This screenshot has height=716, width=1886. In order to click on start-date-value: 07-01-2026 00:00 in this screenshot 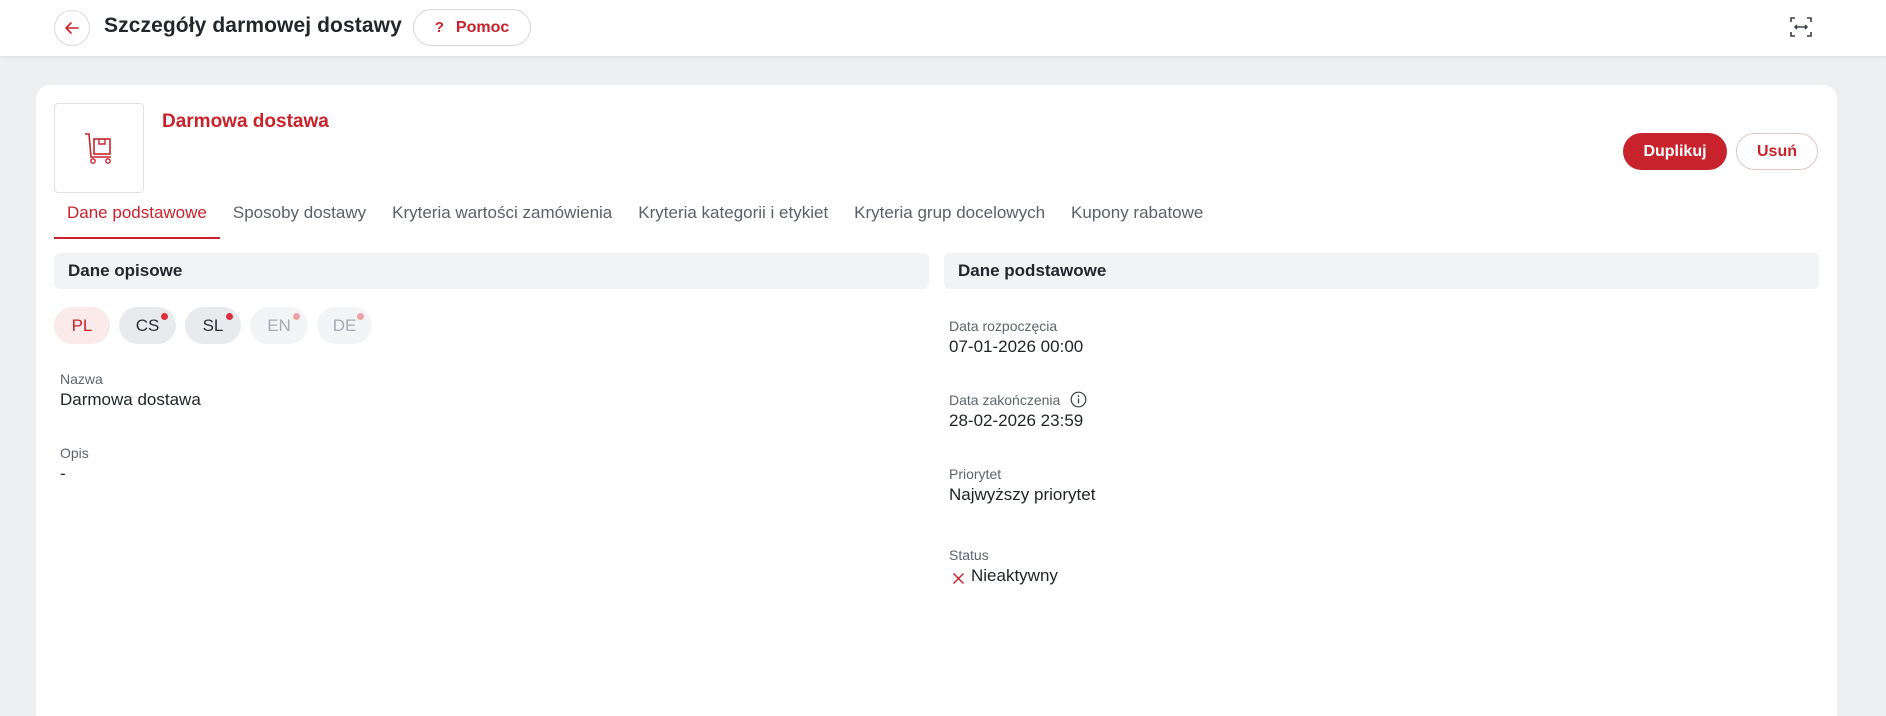, I will do `click(1016, 346)`.